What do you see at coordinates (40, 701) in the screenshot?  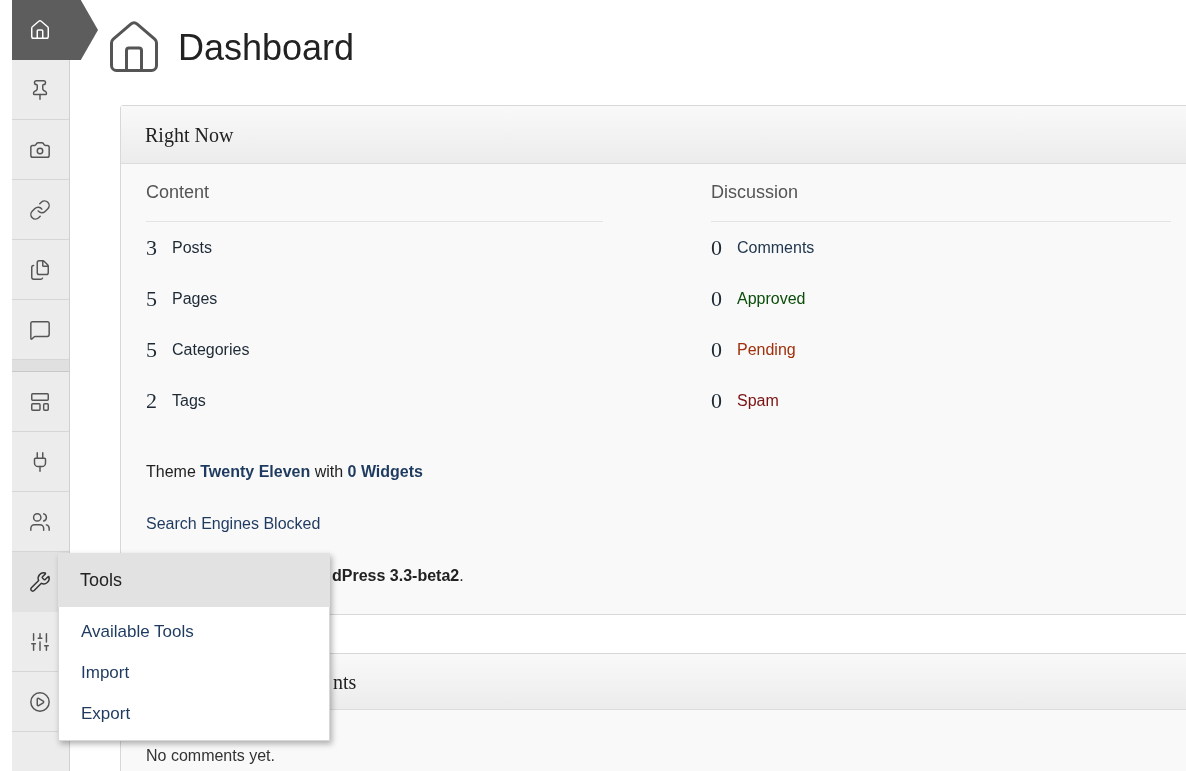 I see `play-icon` at bounding box center [40, 701].